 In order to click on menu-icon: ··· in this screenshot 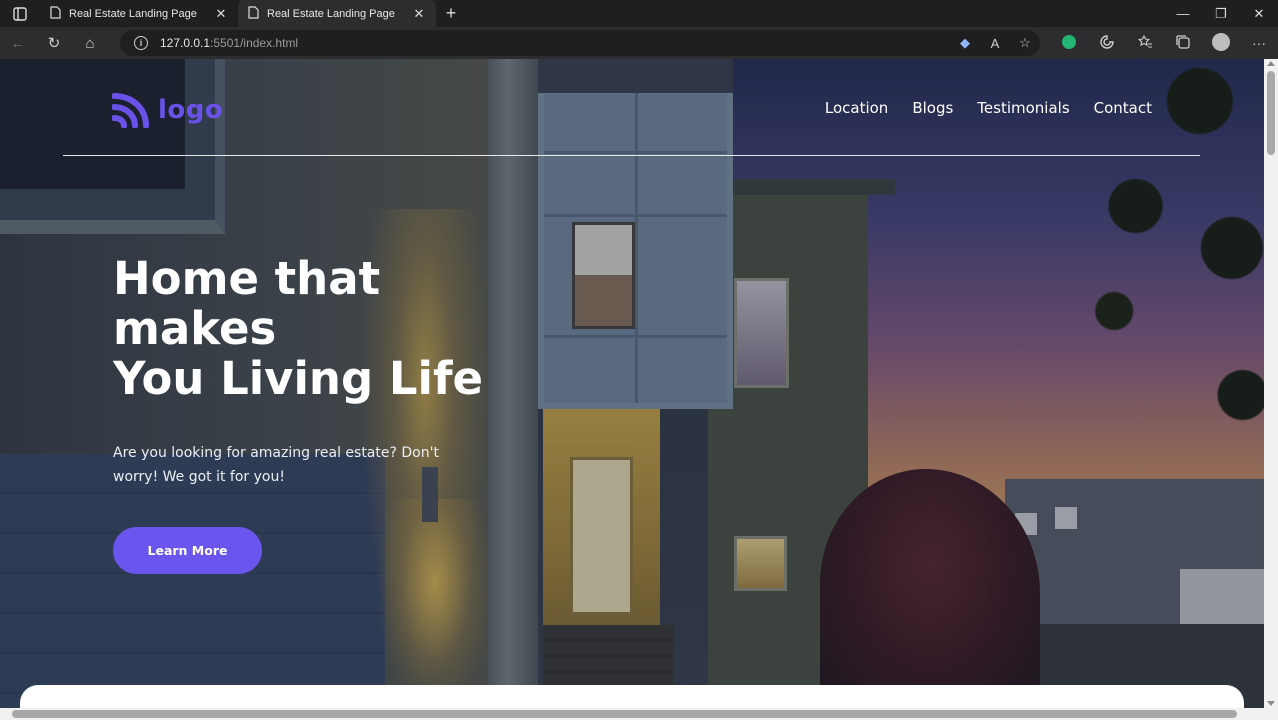, I will do `click(1259, 43)`.